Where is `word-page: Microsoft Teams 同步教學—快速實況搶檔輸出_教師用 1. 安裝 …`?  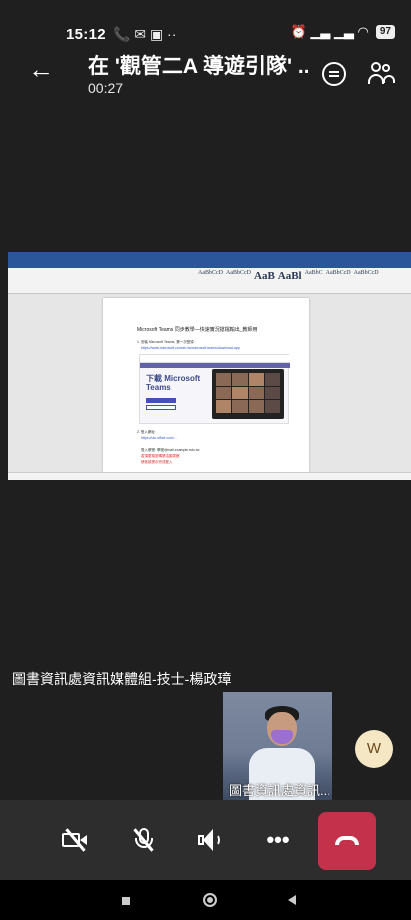 word-page: Microsoft Teams 同步教學—快速實況搶檔輸出_教師用 1. 安裝 … is located at coordinates (206, 385).